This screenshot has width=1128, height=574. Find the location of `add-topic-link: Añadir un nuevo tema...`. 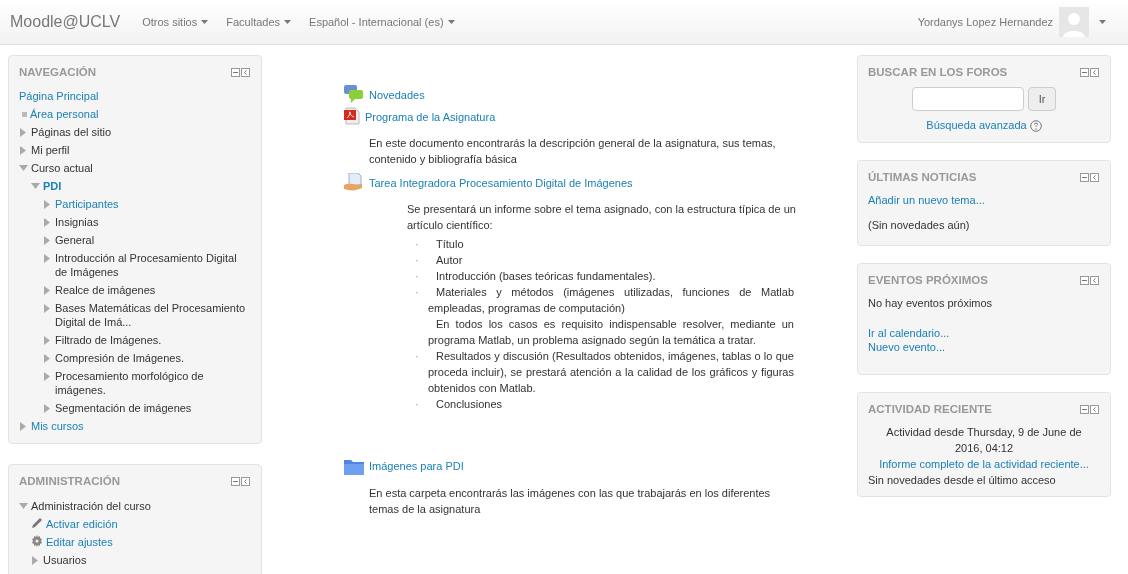

add-topic-link: Añadir un nuevo tema... is located at coordinates (984, 200).